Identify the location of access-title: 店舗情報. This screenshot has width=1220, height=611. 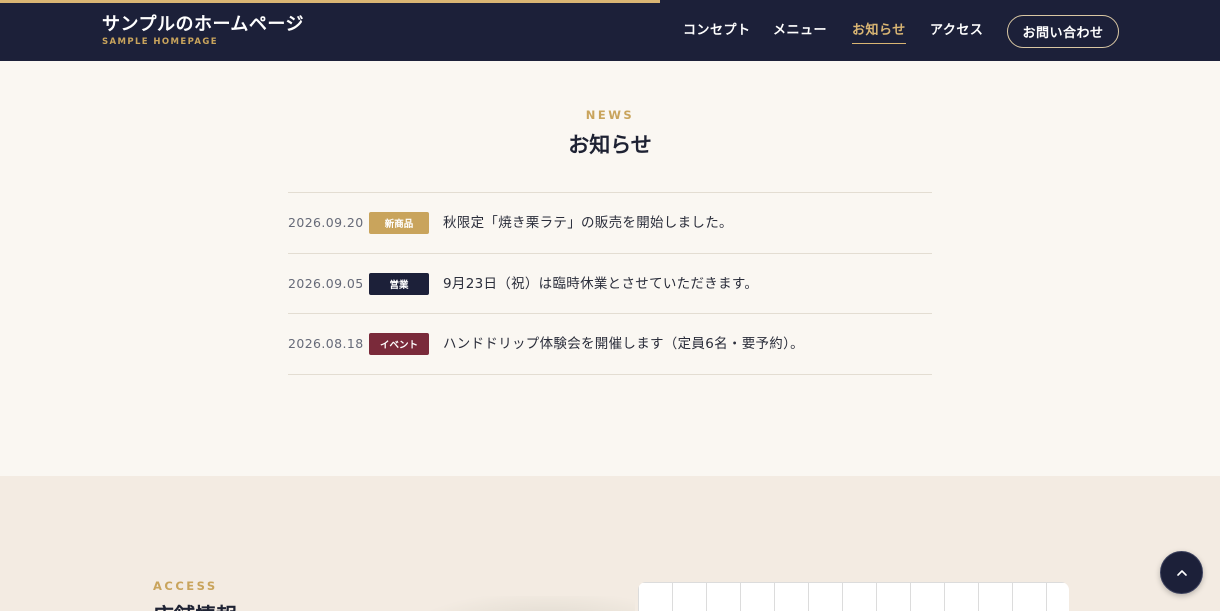
(195, 605).